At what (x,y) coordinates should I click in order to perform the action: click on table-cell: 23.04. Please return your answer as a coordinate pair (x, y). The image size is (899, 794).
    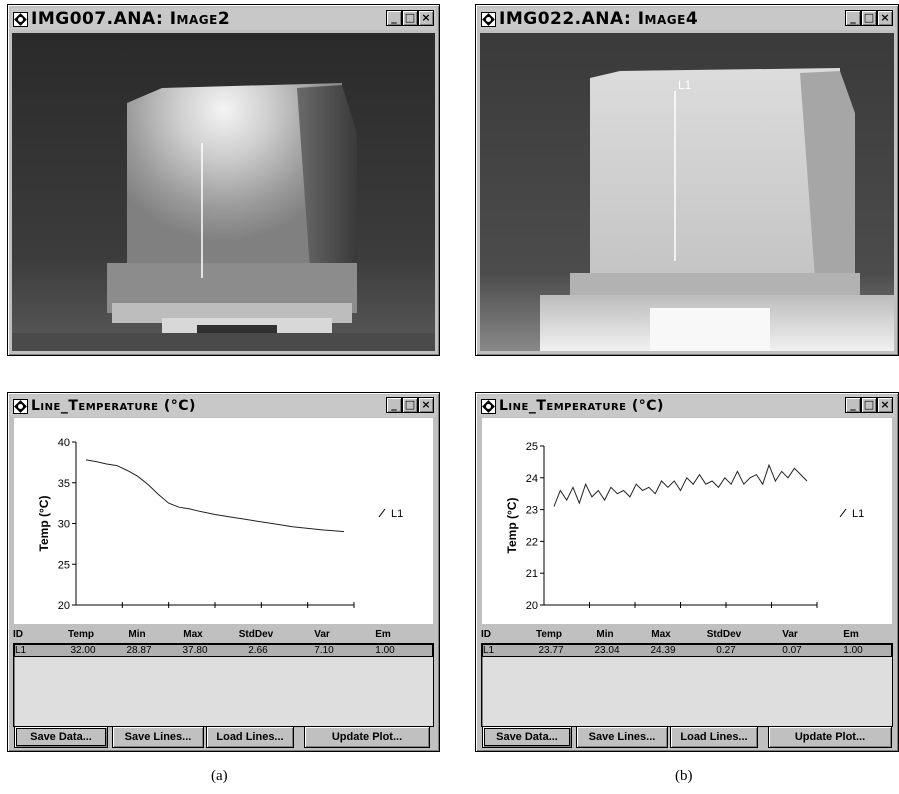
    Looking at the image, I should click on (607, 650).